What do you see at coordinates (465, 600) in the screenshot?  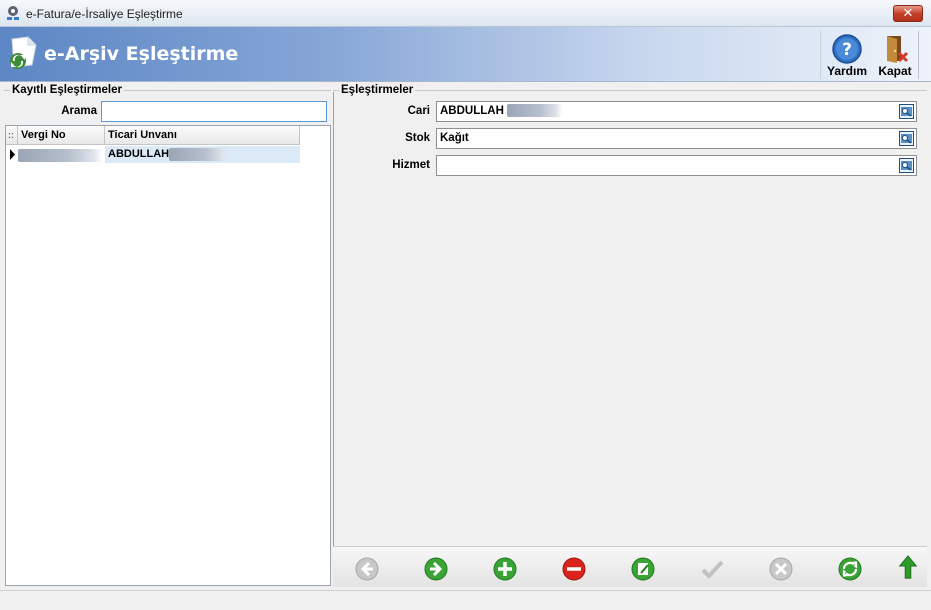 I see `status-bar` at bounding box center [465, 600].